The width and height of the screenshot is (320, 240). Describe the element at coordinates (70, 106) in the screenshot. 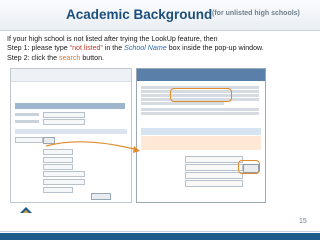

I see `form-section-bar` at that location.